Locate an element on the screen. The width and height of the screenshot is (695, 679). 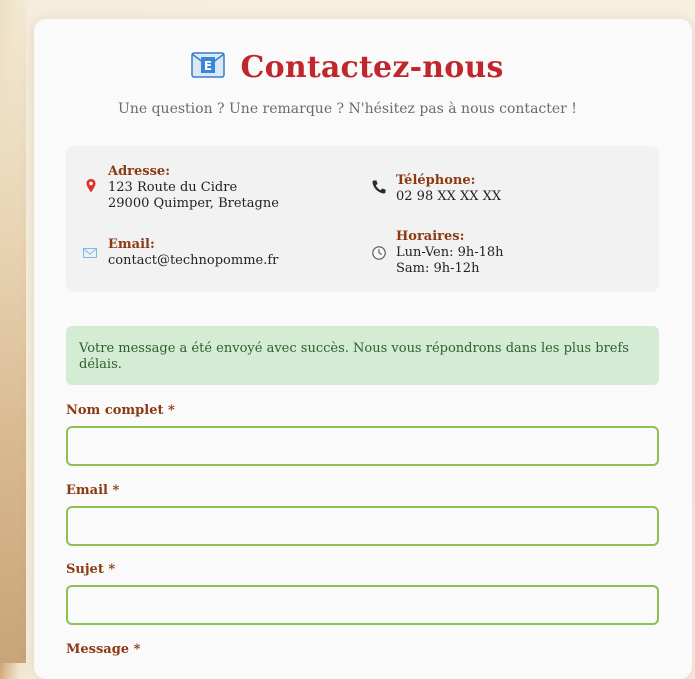
page-title: Contactez-nous is located at coordinates (372, 67).